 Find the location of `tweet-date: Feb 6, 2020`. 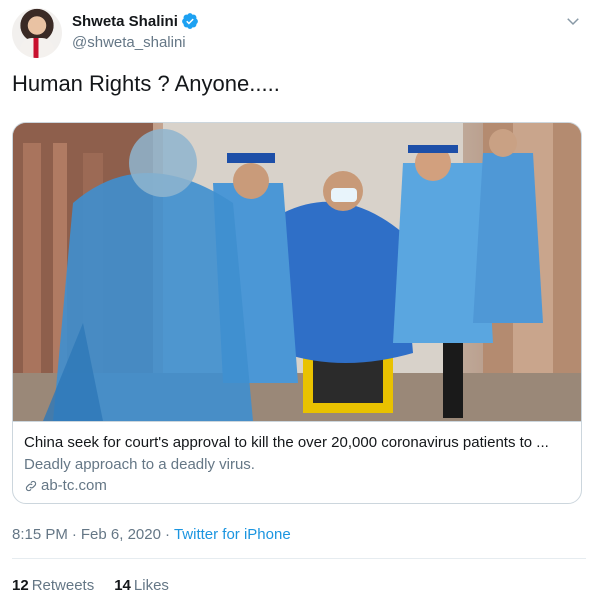

tweet-date: Feb 6, 2020 is located at coordinates (121, 534).